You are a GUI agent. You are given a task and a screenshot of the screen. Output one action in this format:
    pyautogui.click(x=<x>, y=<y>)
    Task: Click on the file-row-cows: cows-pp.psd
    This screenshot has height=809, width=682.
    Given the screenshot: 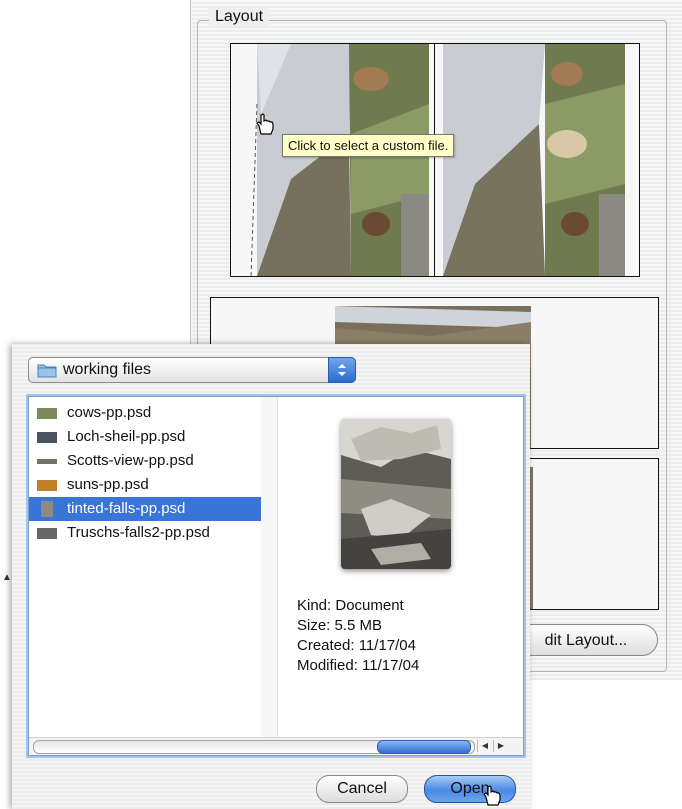 What is the action you would take?
    pyautogui.click(x=145, y=413)
    